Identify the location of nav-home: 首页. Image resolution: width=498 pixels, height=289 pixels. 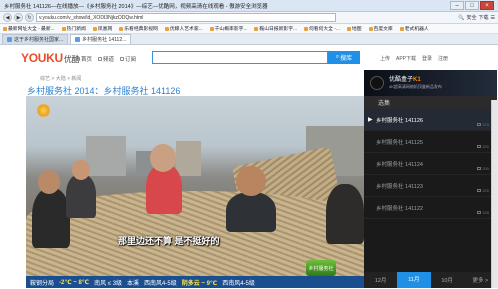
(84, 59).